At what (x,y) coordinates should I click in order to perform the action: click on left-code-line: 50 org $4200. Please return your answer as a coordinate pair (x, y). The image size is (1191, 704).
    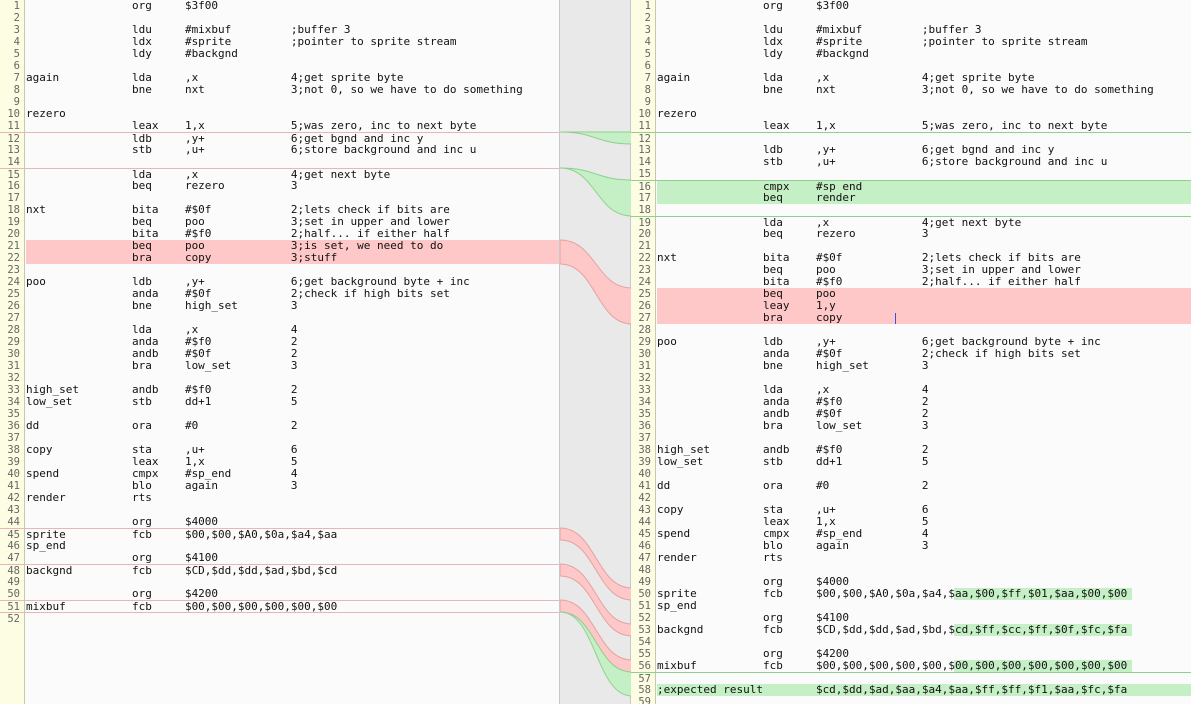
    Looking at the image, I should click on (279, 594).